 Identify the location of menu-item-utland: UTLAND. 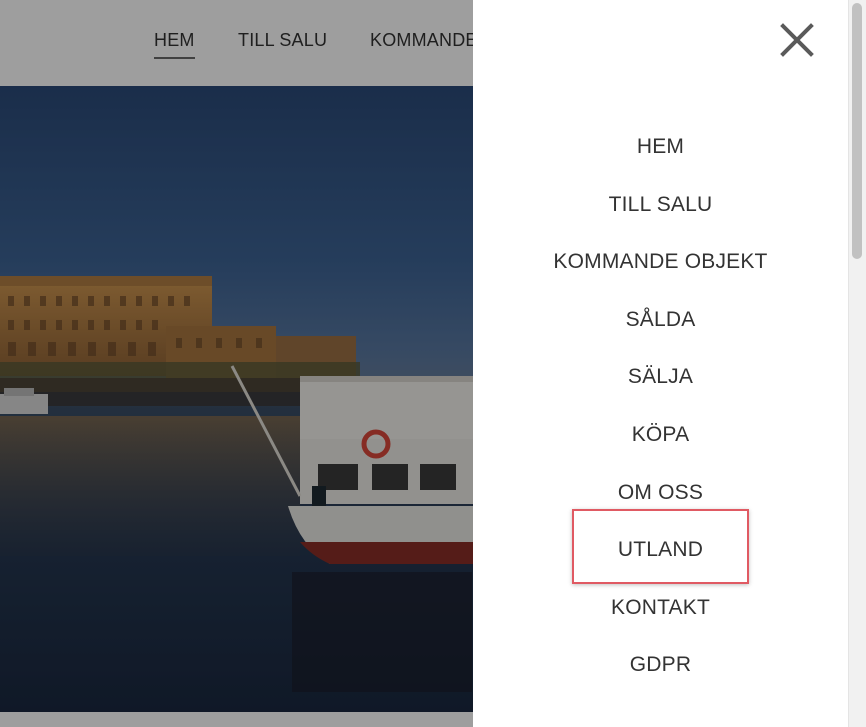
(660, 550).